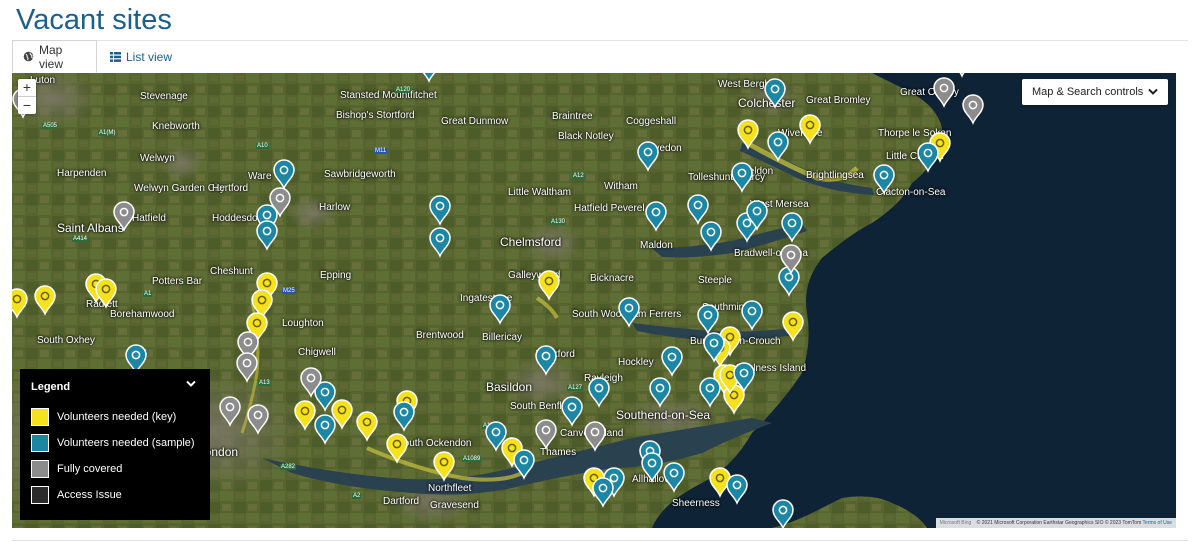 The height and width of the screenshot is (545, 1200). What do you see at coordinates (51, 387) in the screenshot?
I see `legend-title: Legend` at bounding box center [51, 387].